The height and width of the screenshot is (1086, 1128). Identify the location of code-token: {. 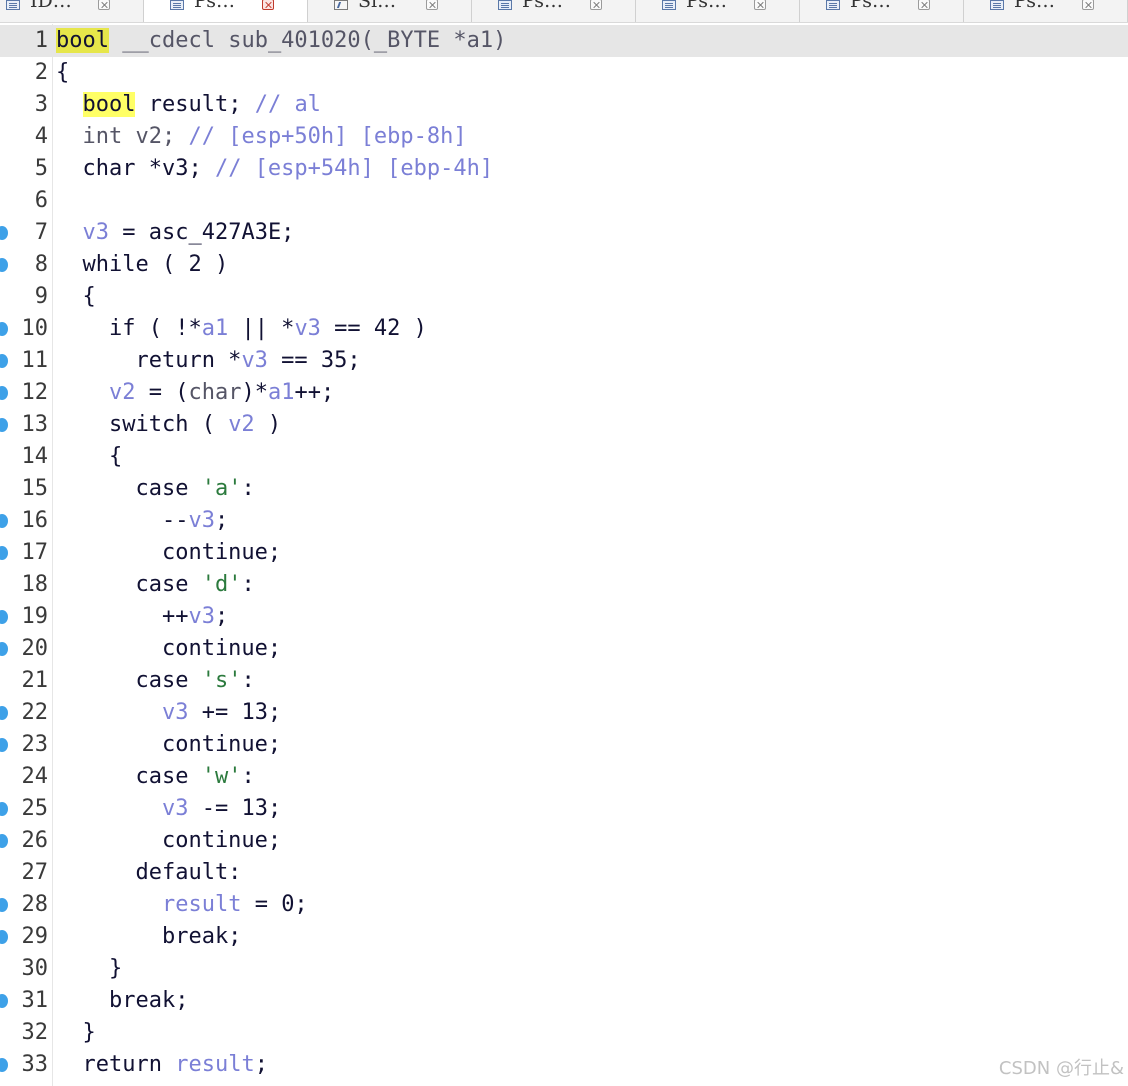
(76, 296).